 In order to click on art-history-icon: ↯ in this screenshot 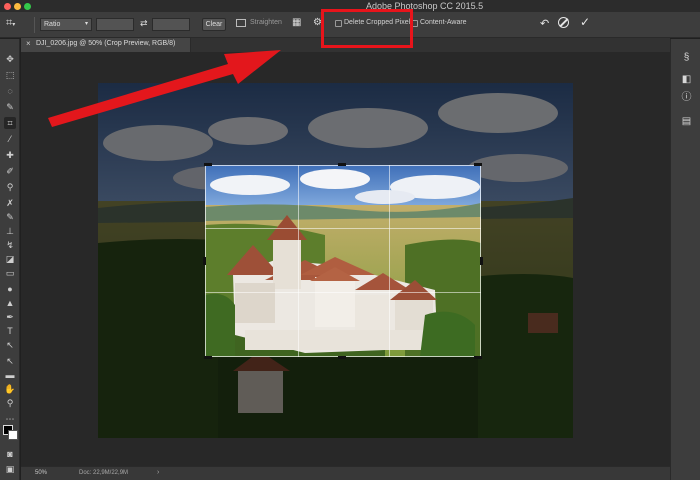, I will do `click(10, 245)`.